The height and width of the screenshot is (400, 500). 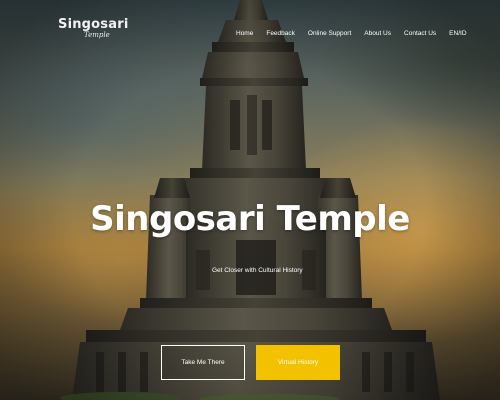 What do you see at coordinates (420, 33) in the screenshot?
I see `nav-contact-us: Contact Us` at bounding box center [420, 33].